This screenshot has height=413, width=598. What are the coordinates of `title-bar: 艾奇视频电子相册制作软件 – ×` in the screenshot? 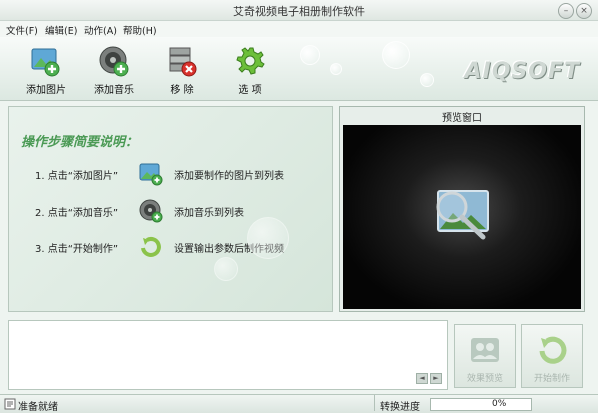 It's located at (299, 10).